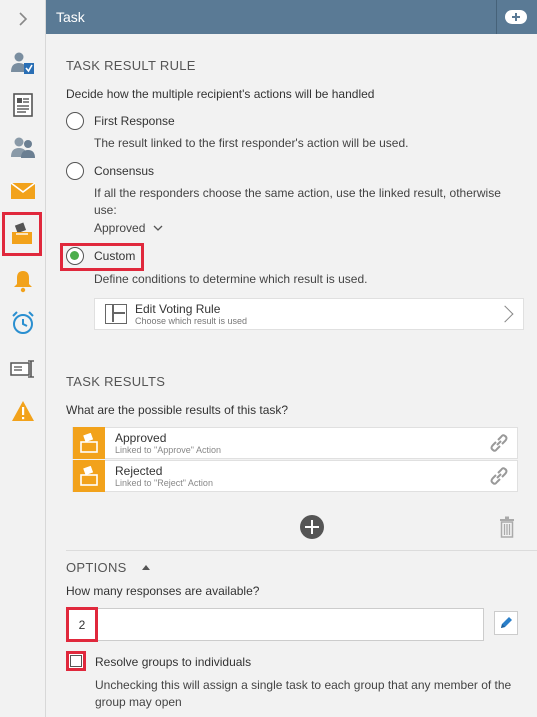 The height and width of the screenshot is (717, 537). What do you see at coordinates (23, 147) in the screenshot?
I see `users-icon` at bounding box center [23, 147].